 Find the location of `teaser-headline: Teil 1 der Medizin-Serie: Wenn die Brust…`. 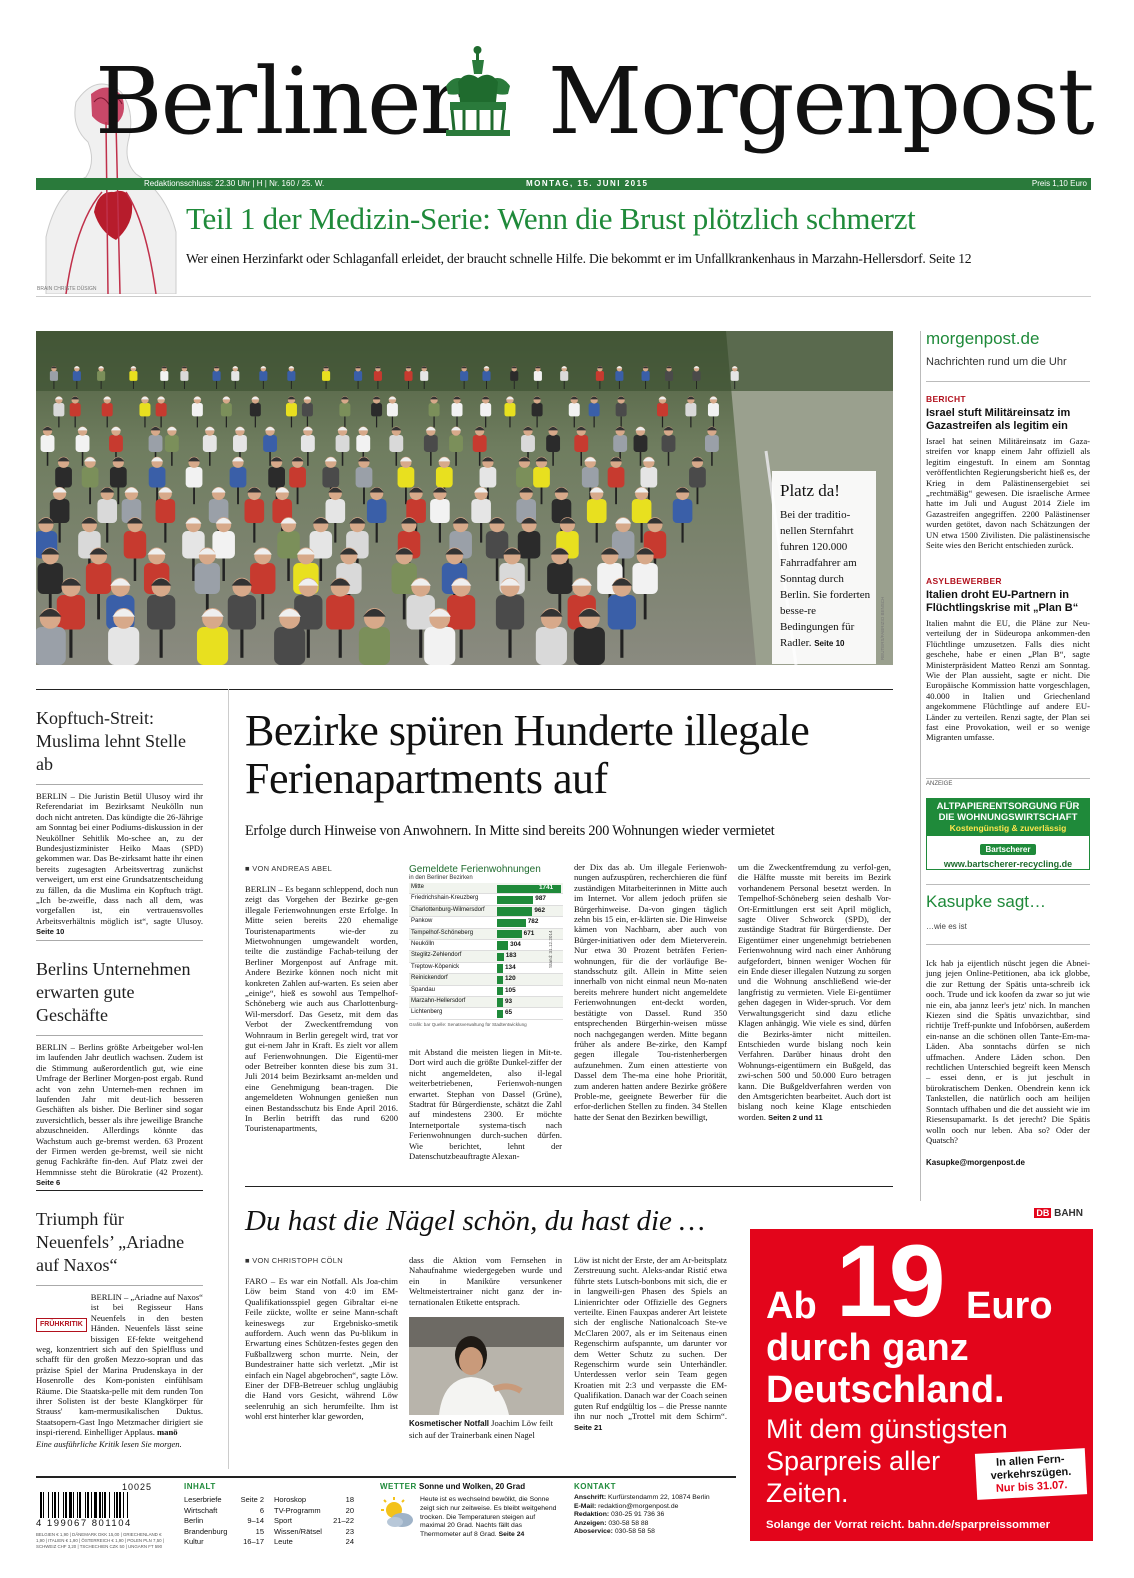

teaser-headline: Teil 1 der Medizin-Serie: Wenn die Brust… is located at coordinates (638, 219).